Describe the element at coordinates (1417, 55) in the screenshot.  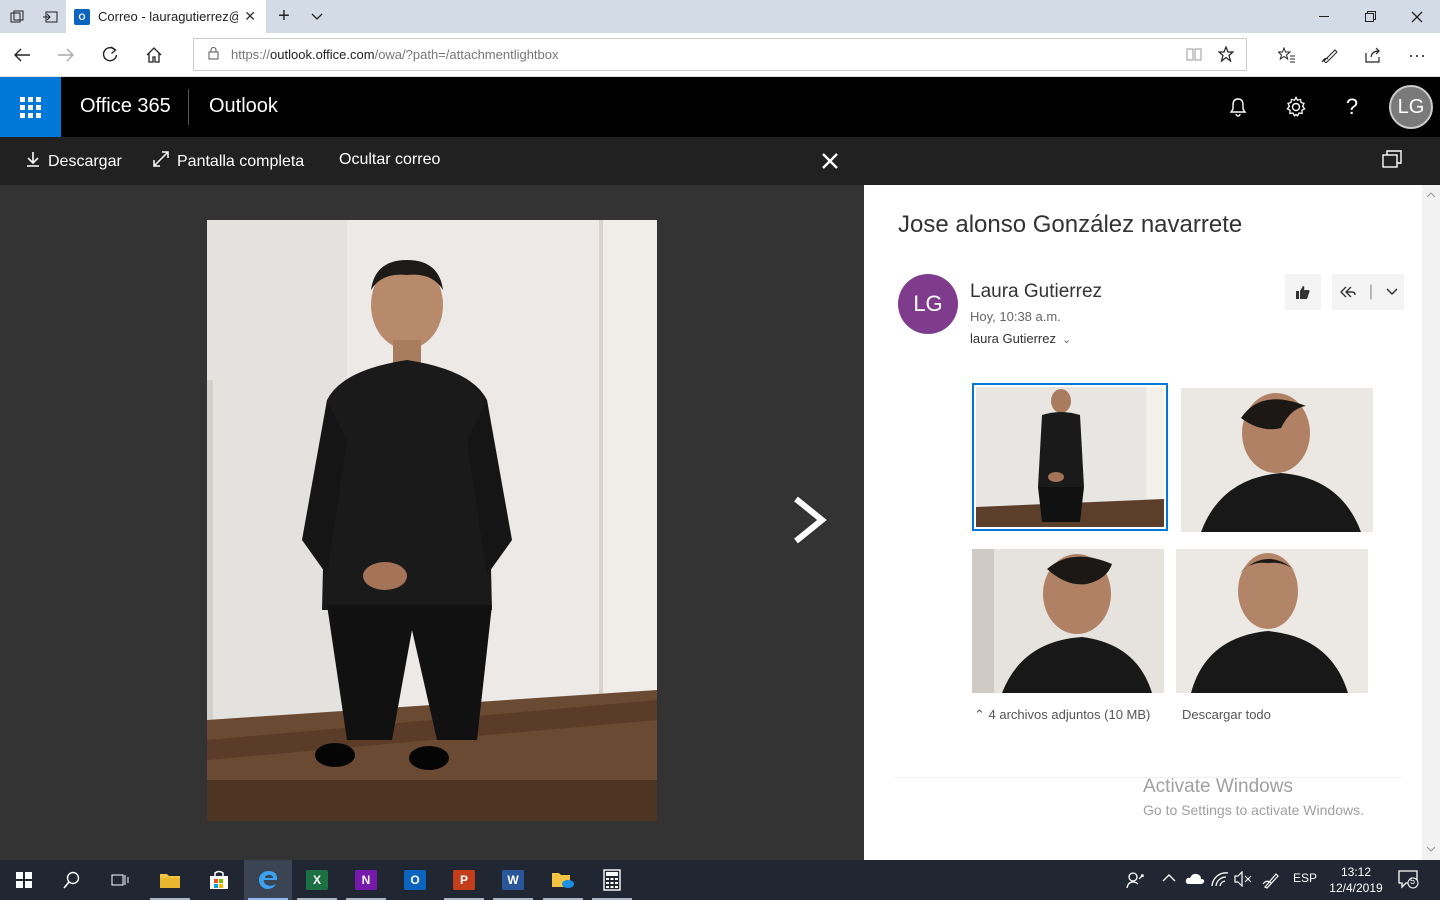
I see `more-options-icon: ···` at that location.